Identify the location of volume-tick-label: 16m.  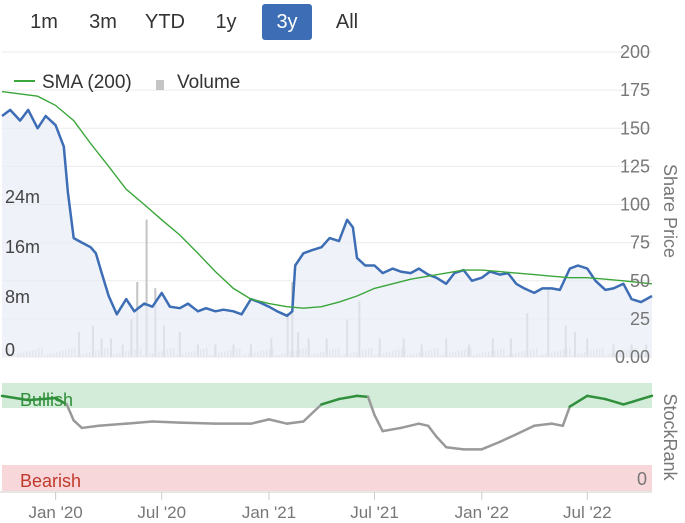
(22, 247).